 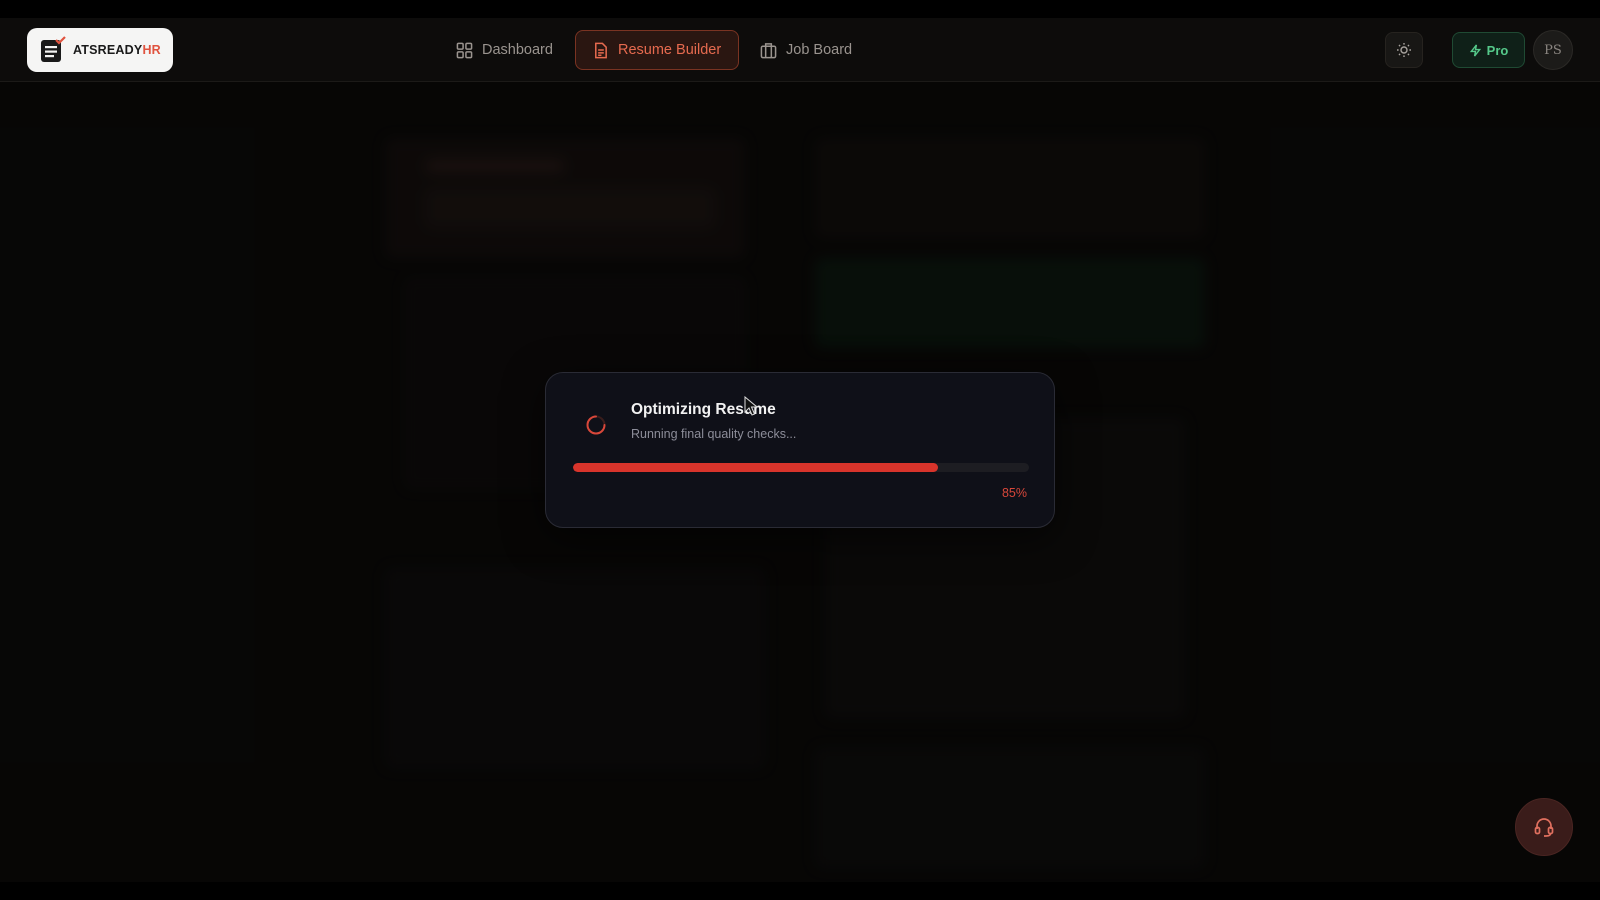 I want to click on nav-dashboard: Dashboard, so click(x=504, y=50).